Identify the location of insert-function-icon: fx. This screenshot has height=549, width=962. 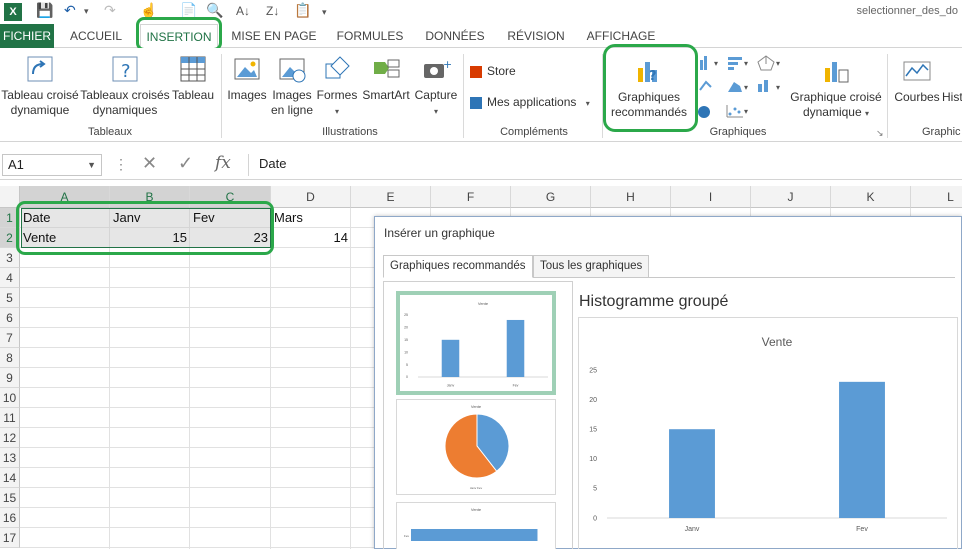
(223, 163).